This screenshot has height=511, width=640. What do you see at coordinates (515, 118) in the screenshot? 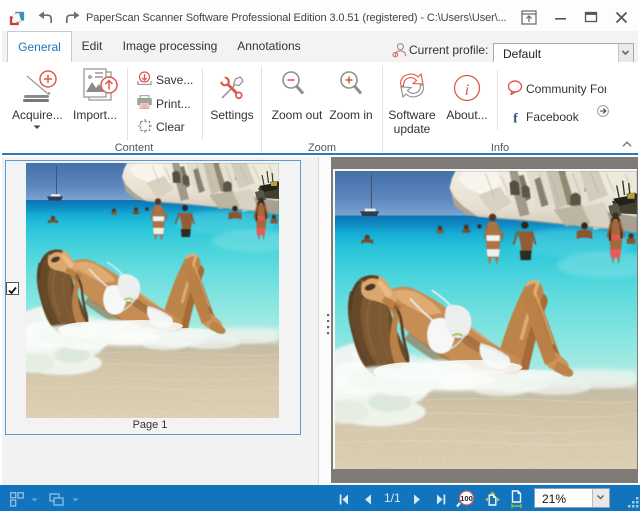
I see `svg-text: f` at bounding box center [515, 118].